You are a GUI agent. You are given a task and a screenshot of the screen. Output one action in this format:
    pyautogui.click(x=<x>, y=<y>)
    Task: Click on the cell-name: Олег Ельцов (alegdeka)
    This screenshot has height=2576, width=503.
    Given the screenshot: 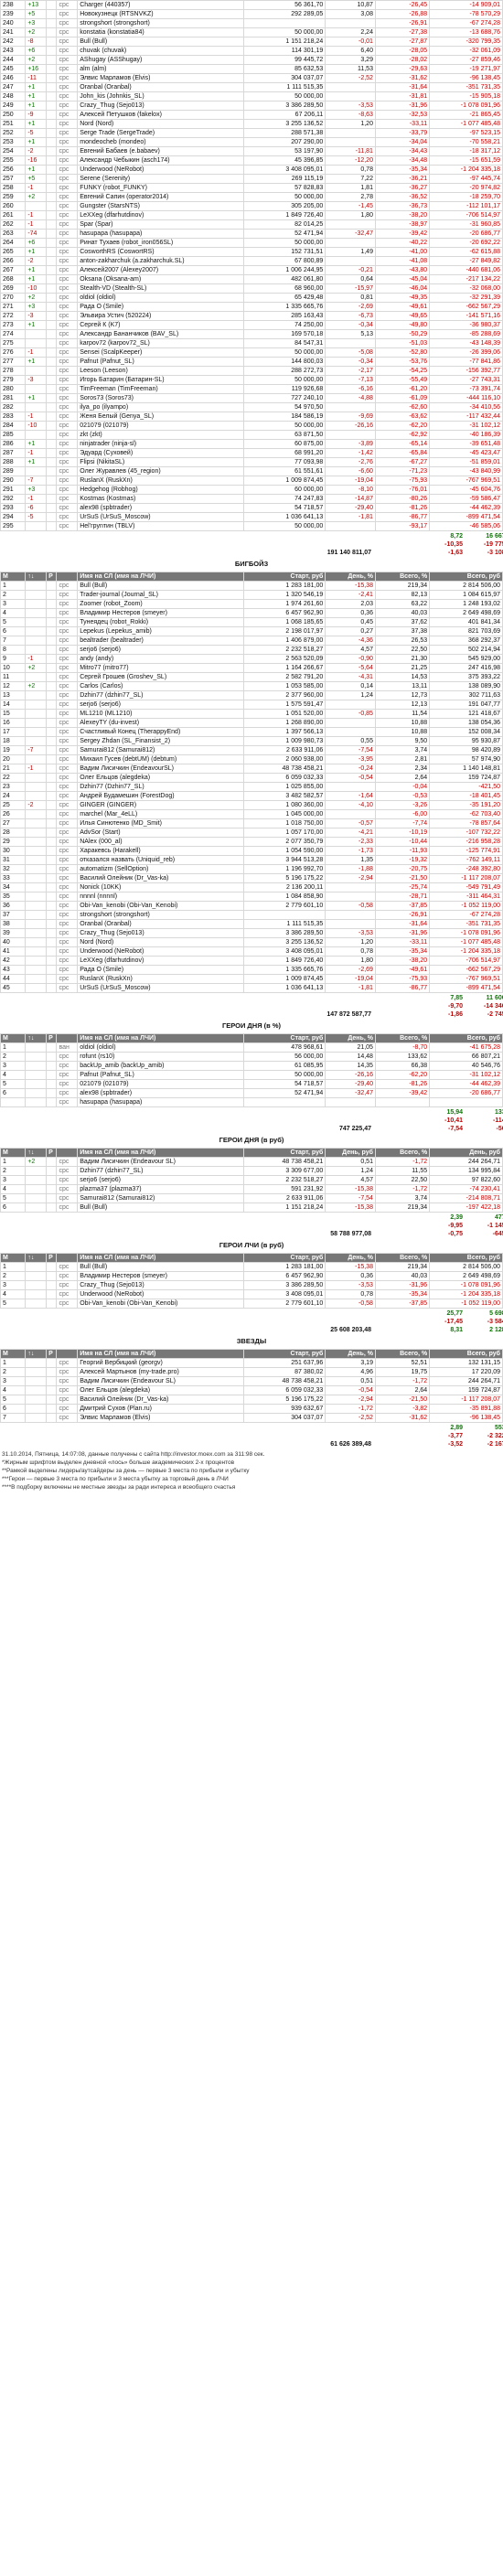 What is the action you would take?
    pyautogui.click(x=161, y=778)
    